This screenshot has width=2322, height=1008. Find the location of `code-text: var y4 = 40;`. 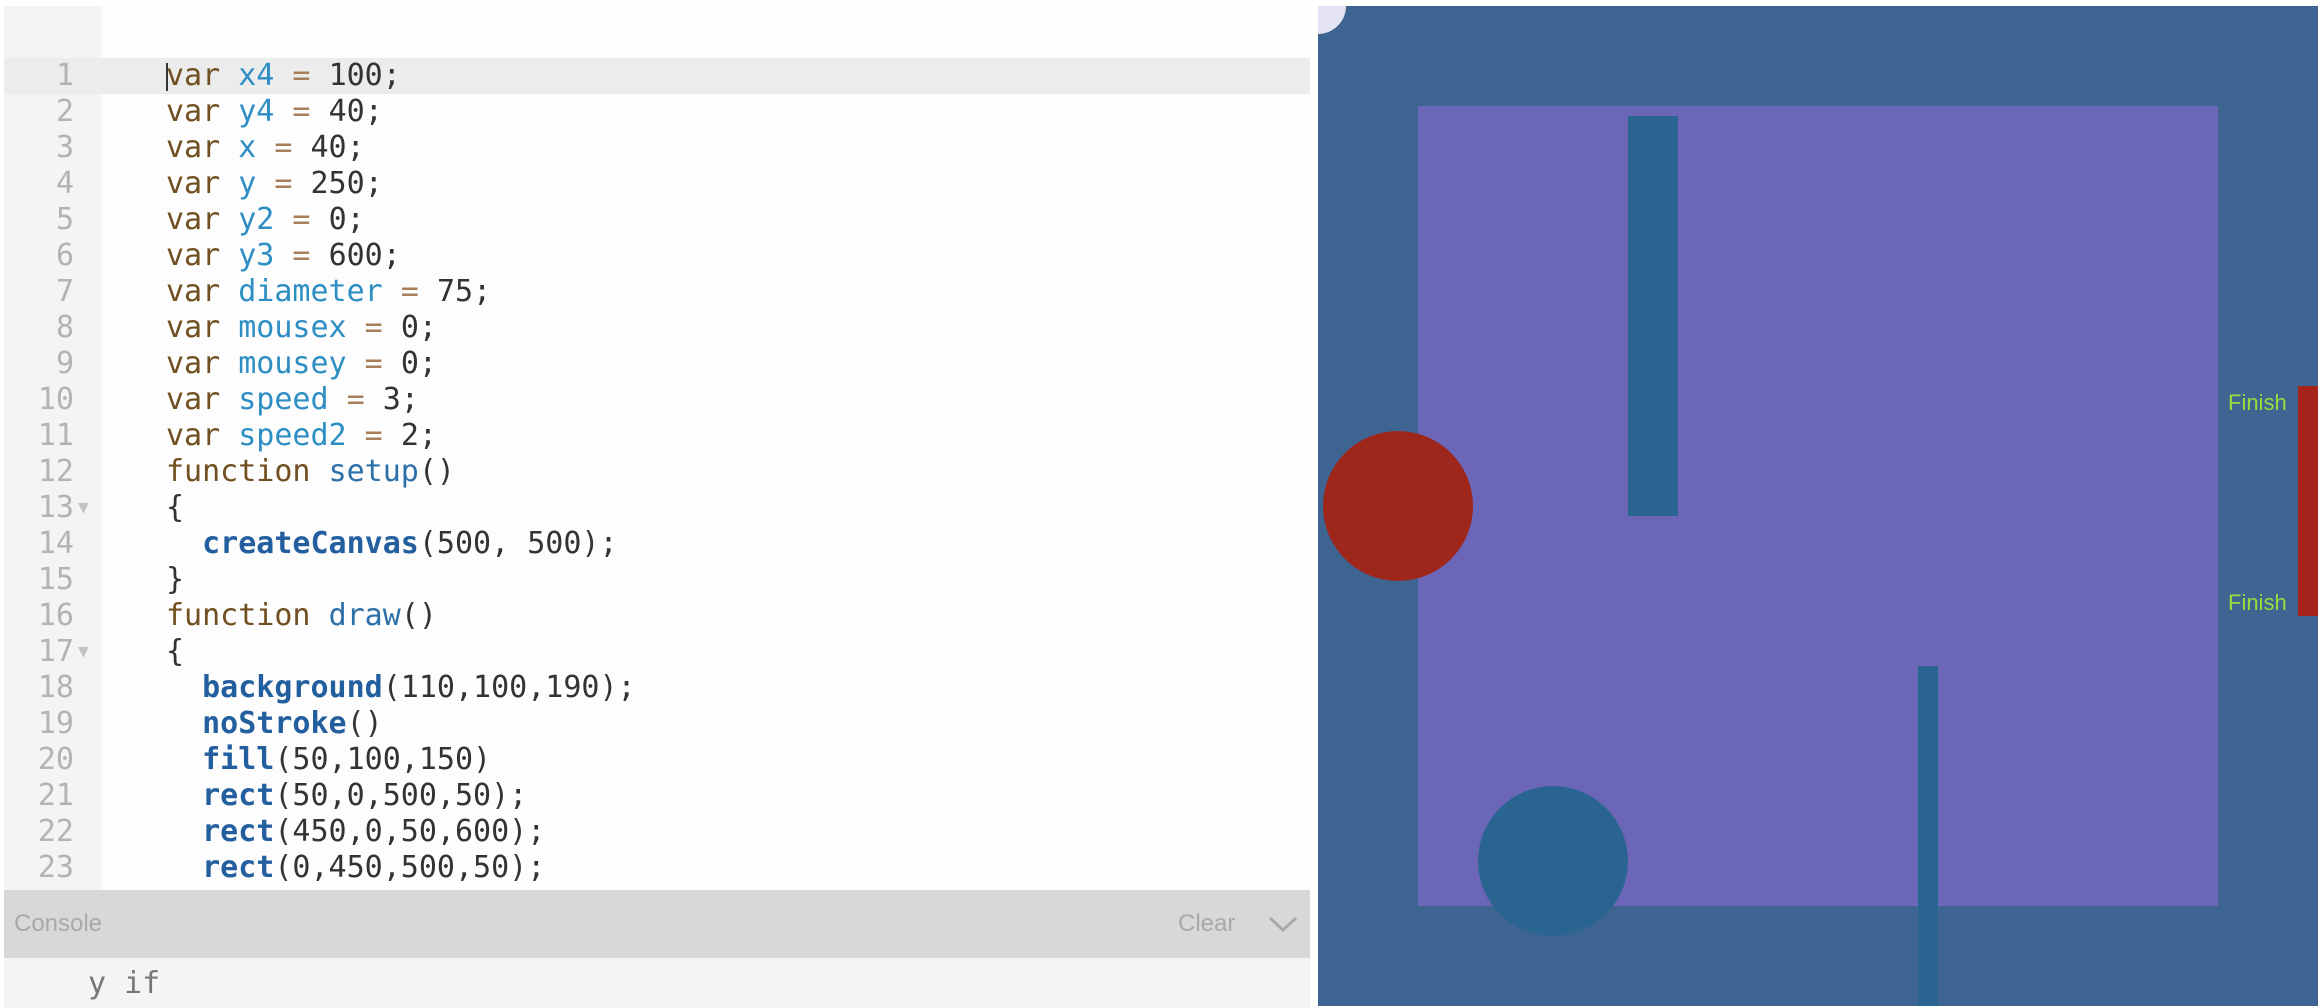

code-text: var y4 = 40; is located at coordinates (274, 112).